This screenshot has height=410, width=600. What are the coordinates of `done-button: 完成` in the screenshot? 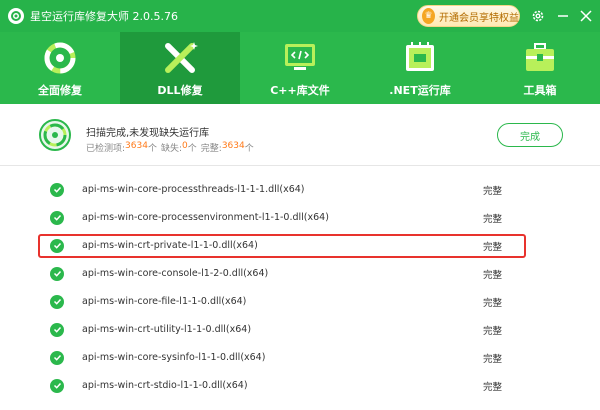 It's located at (530, 135).